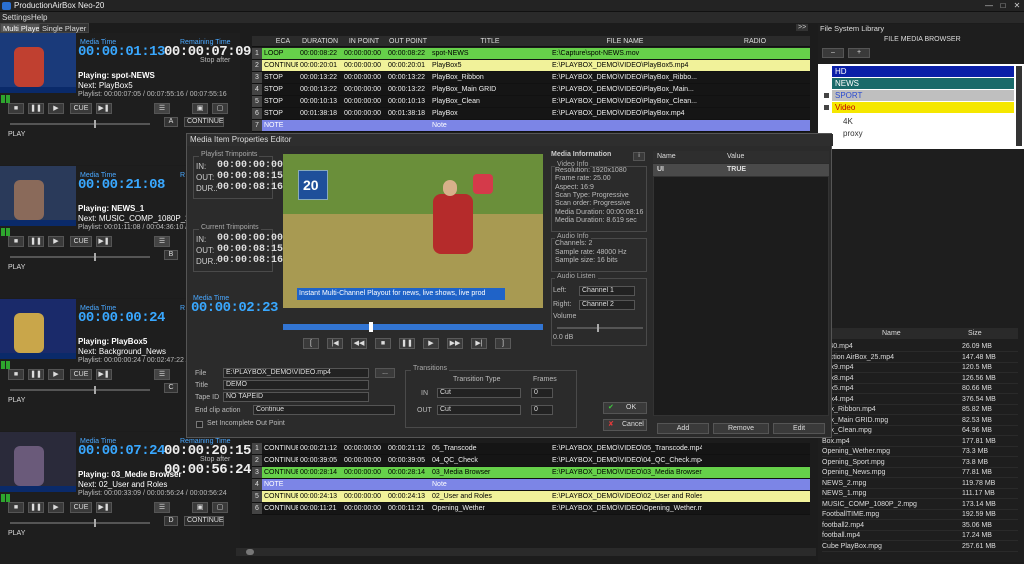 The width and height of the screenshot is (1024, 564). I want to click on file-row: Box_Main GRID.mpg 82.53 MB, so click(920, 420).